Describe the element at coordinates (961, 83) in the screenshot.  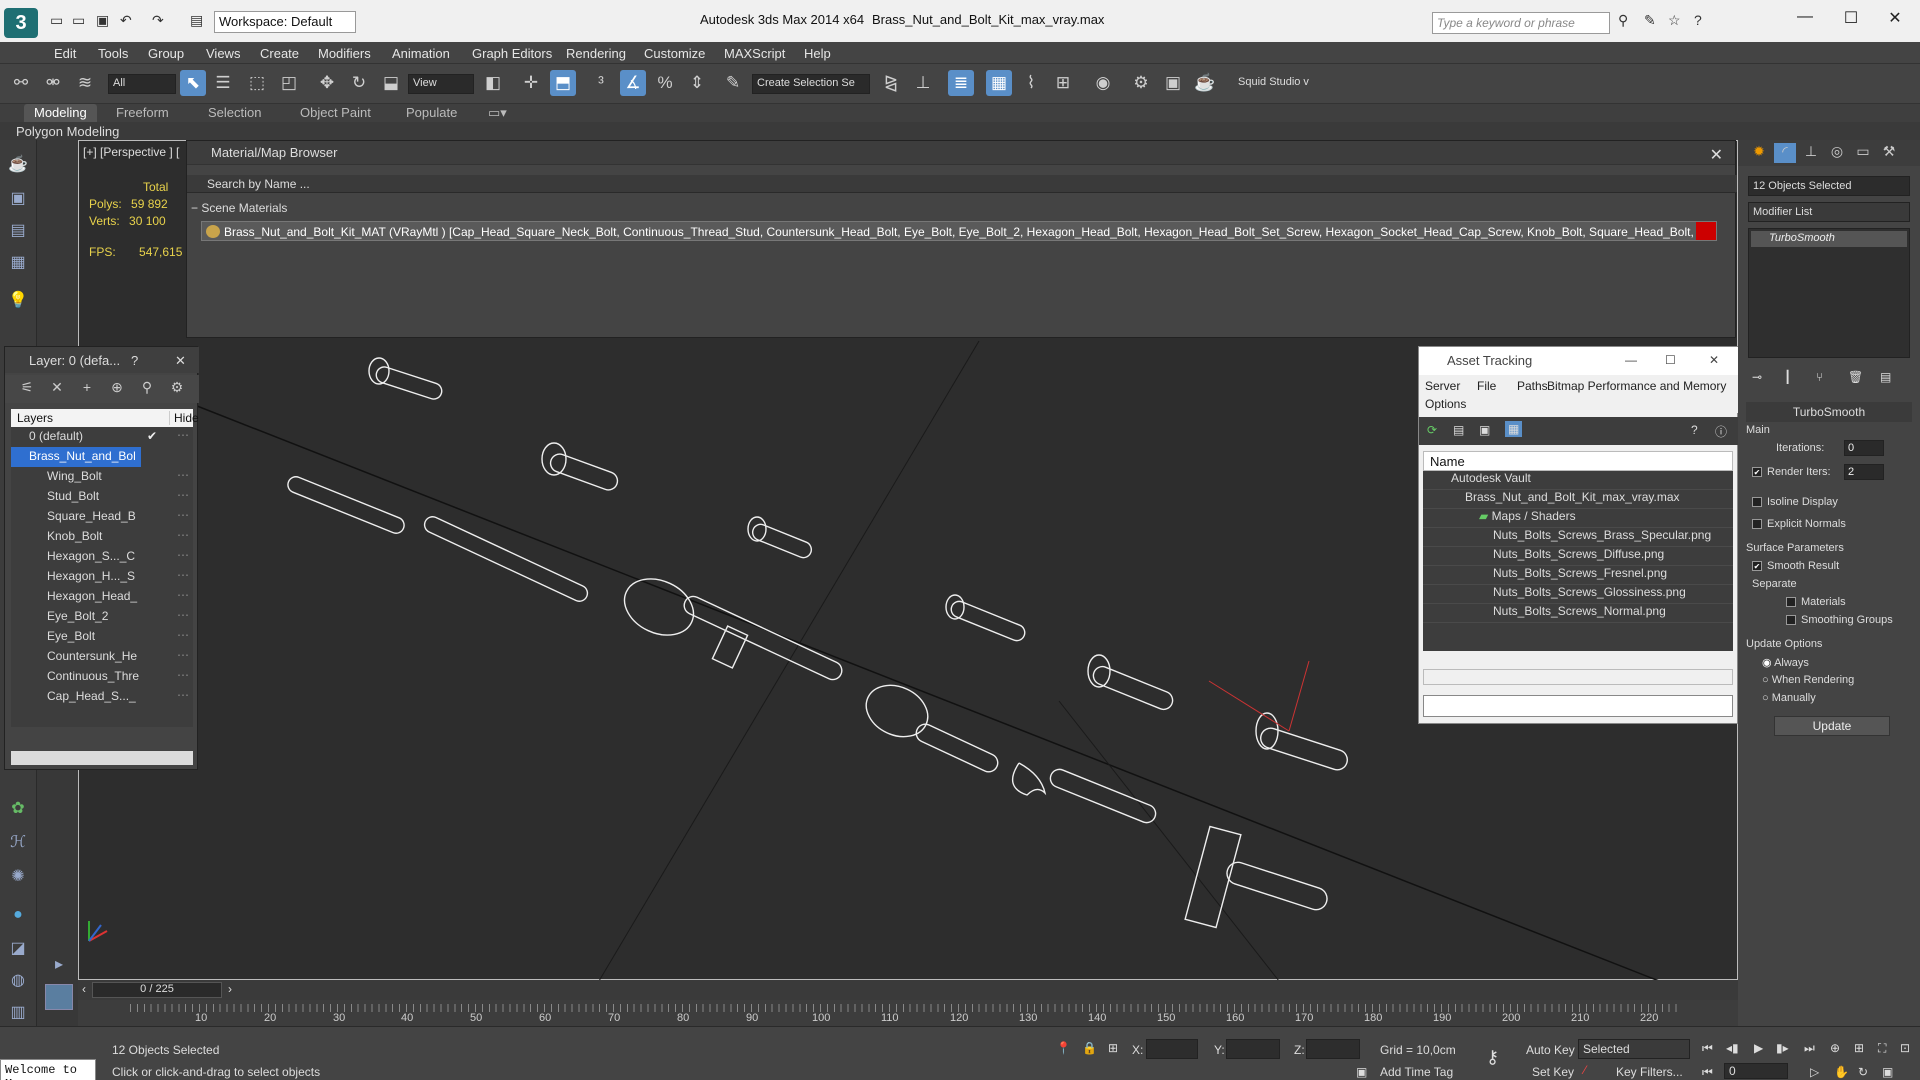
I see `layer-manager-icon: ≣` at that location.